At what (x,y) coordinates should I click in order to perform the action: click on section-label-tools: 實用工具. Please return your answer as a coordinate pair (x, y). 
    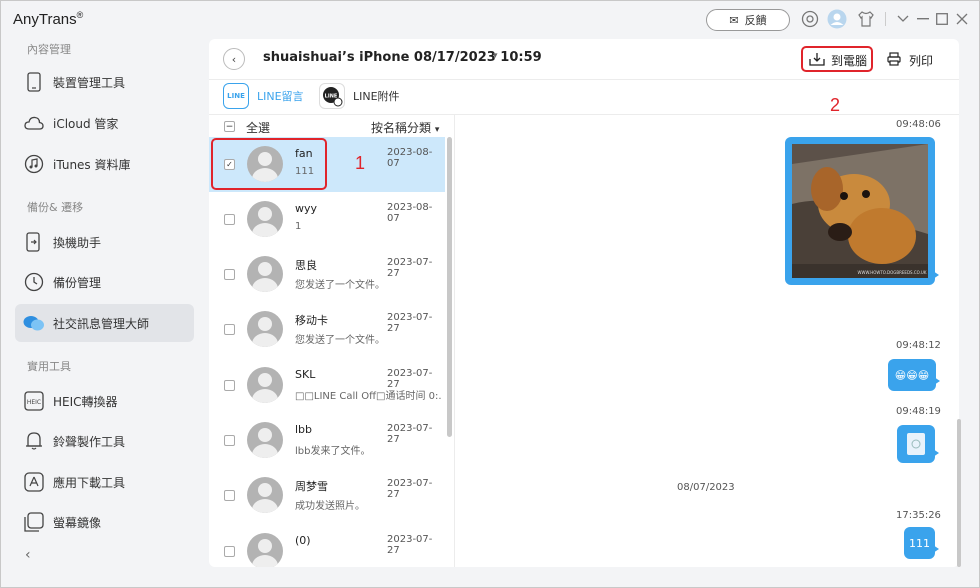
    Looking at the image, I should click on (49, 366).